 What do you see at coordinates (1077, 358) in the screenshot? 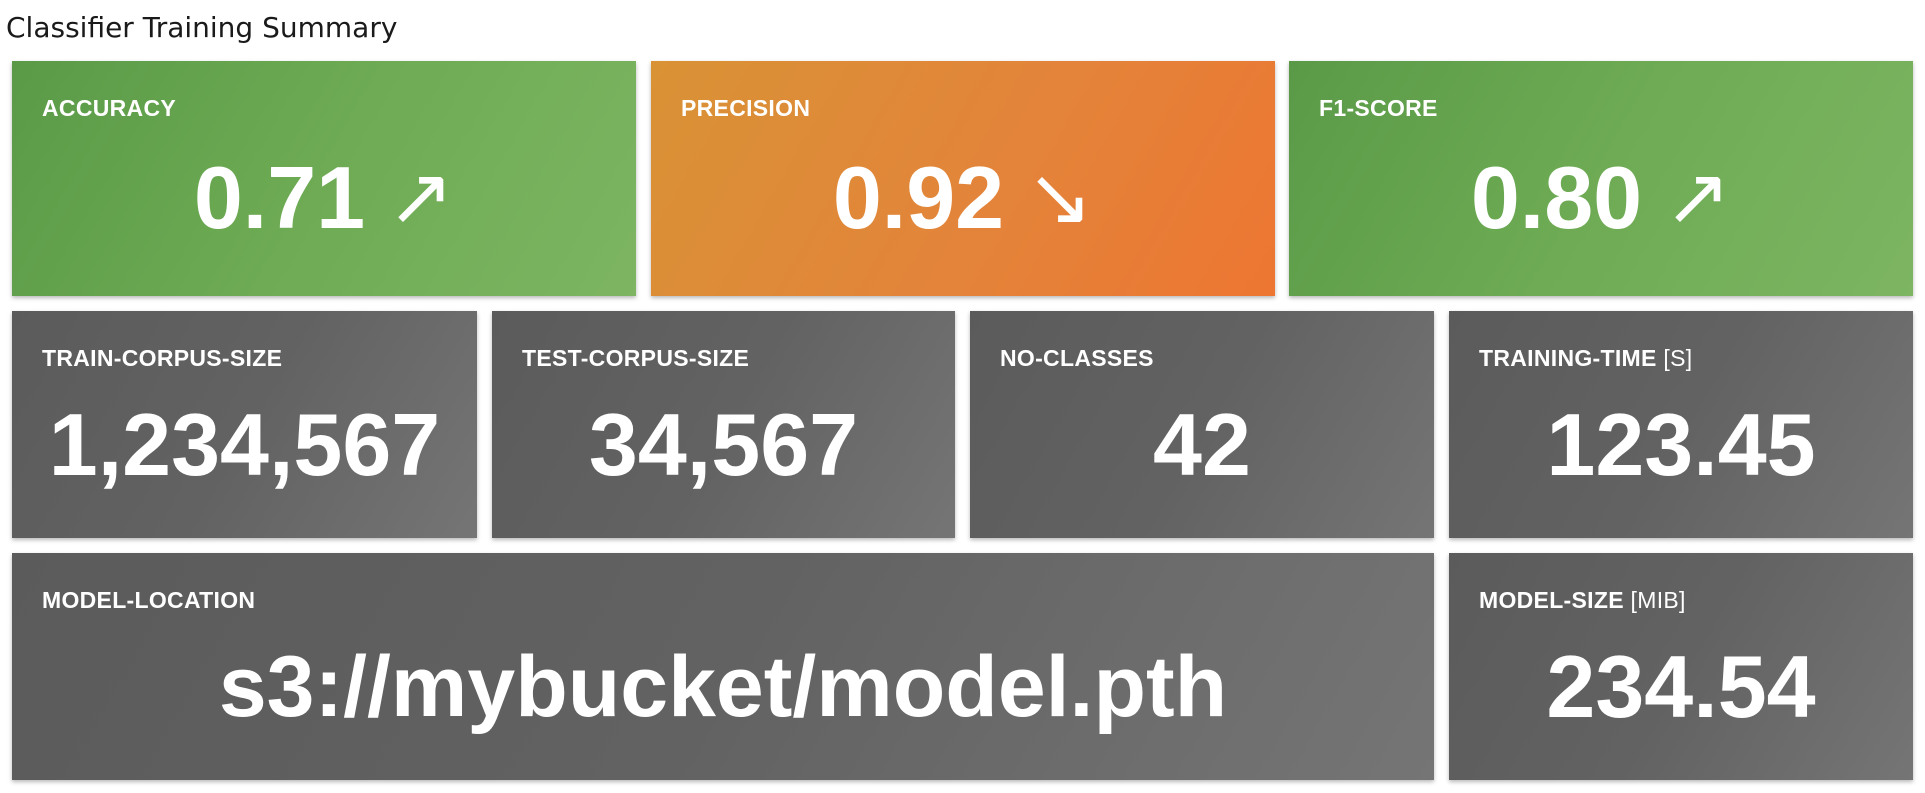
I see `no-classes-label: NO-CLASSES` at bounding box center [1077, 358].